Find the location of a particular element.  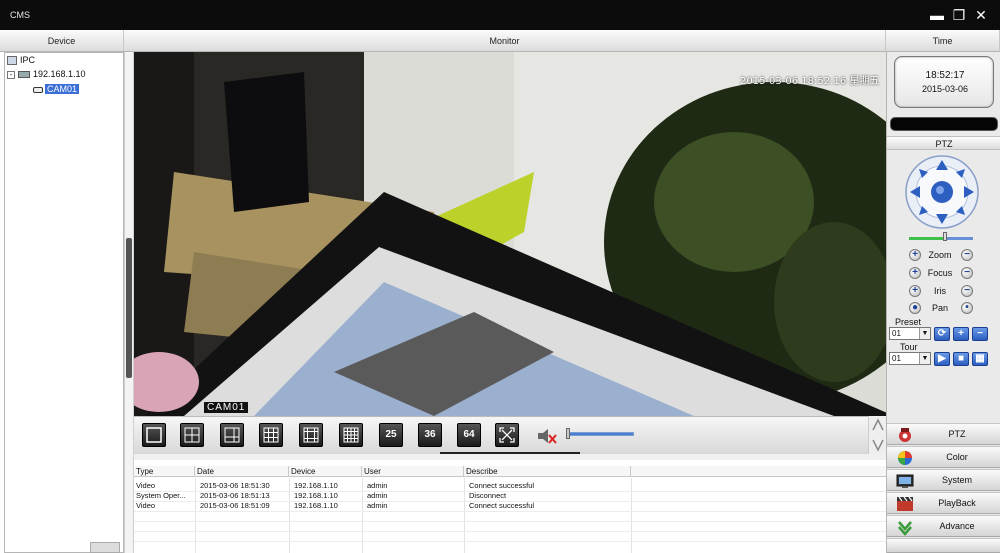

layout-16-button is located at coordinates (351, 435).